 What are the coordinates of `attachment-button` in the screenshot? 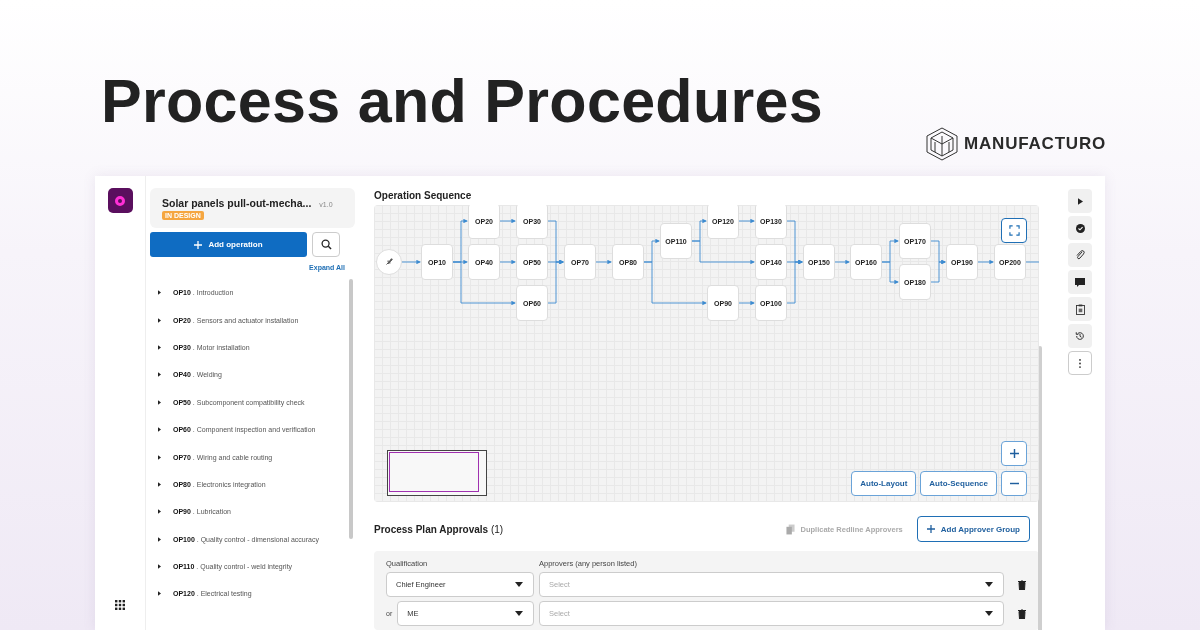 It's located at (1080, 255).